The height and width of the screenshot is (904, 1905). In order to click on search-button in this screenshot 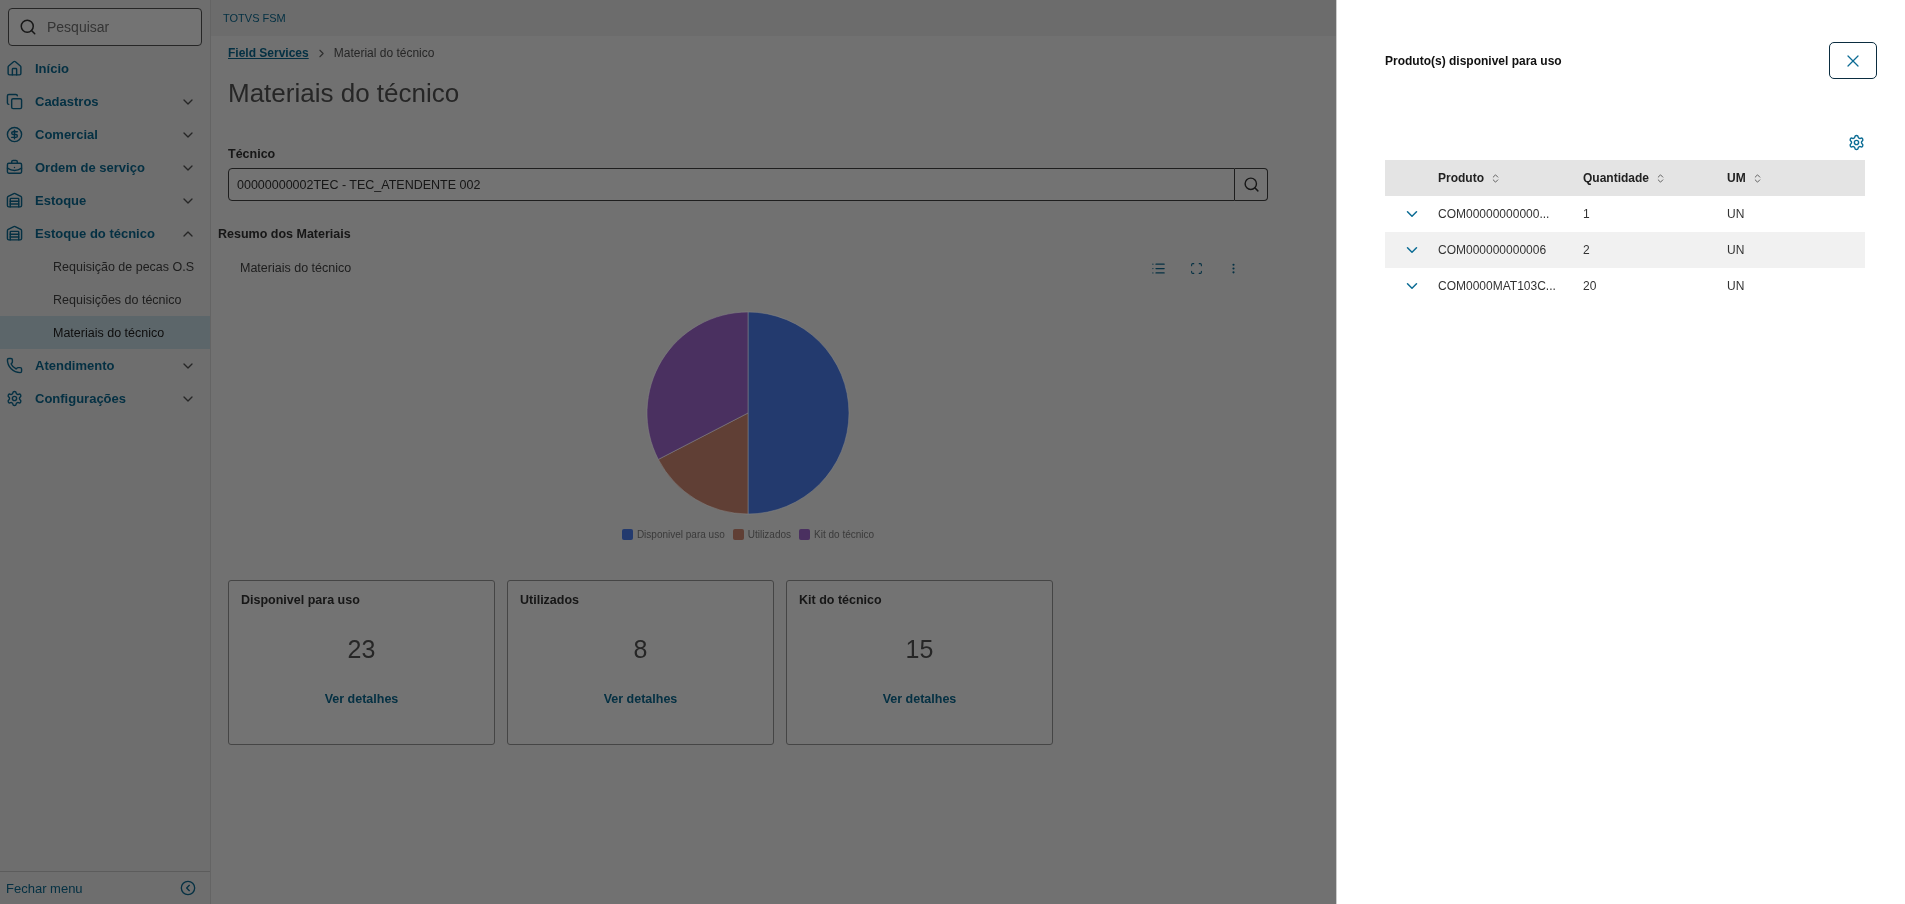, I will do `click(1251, 184)`.